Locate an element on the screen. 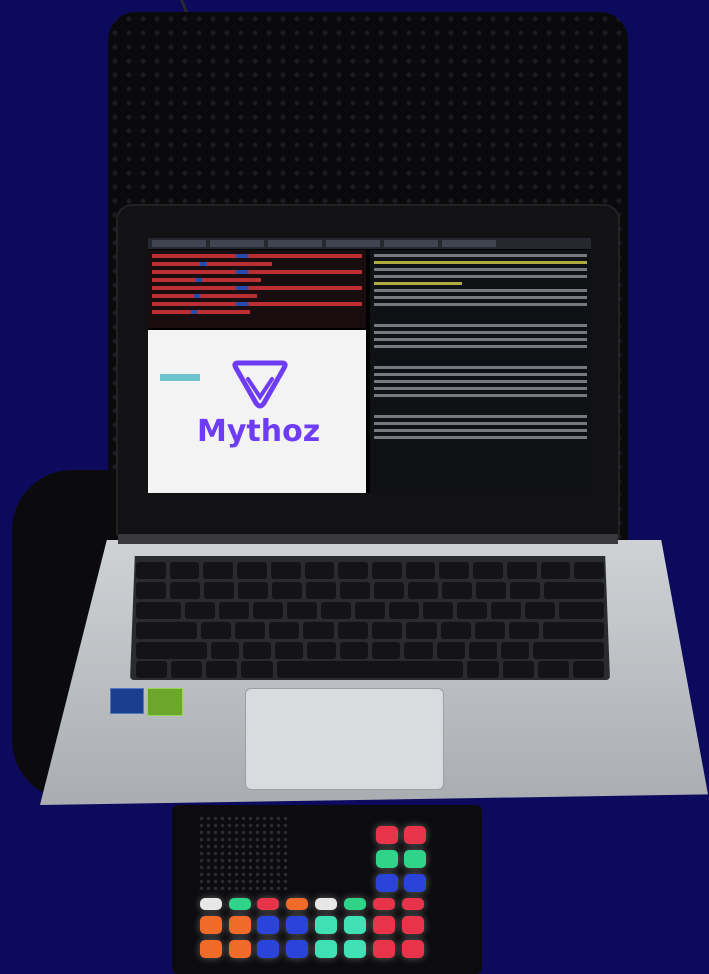  terminal-pane-right is located at coordinates (480, 371).